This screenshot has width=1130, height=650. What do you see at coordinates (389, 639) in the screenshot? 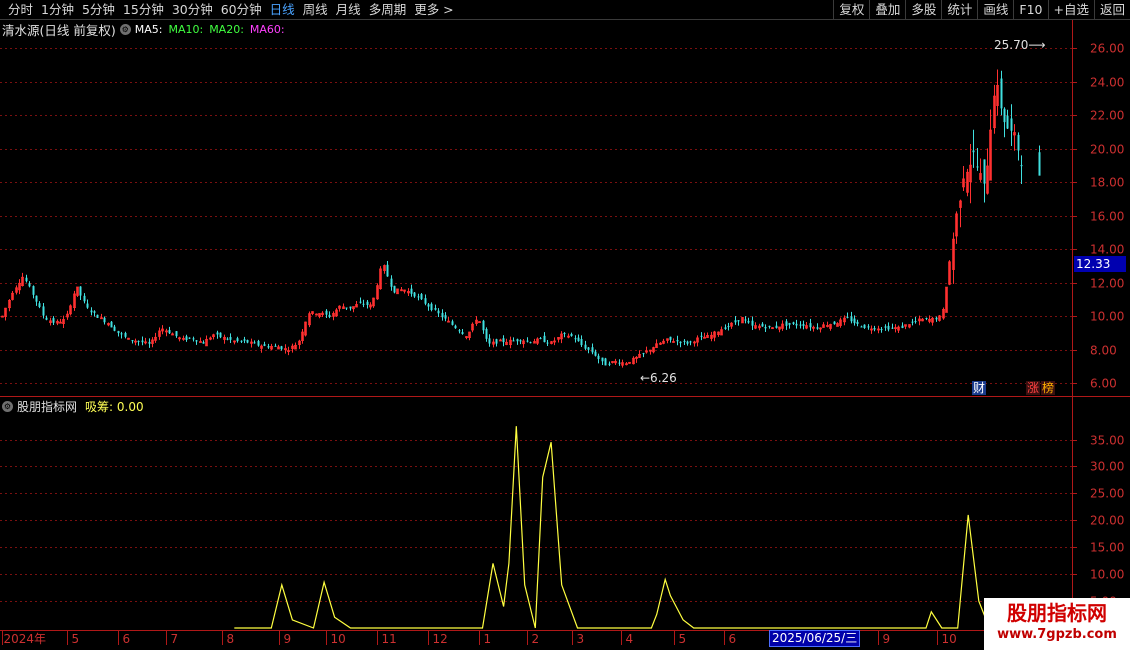
I see `x-axis-label: 11` at bounding box center [389, 639].